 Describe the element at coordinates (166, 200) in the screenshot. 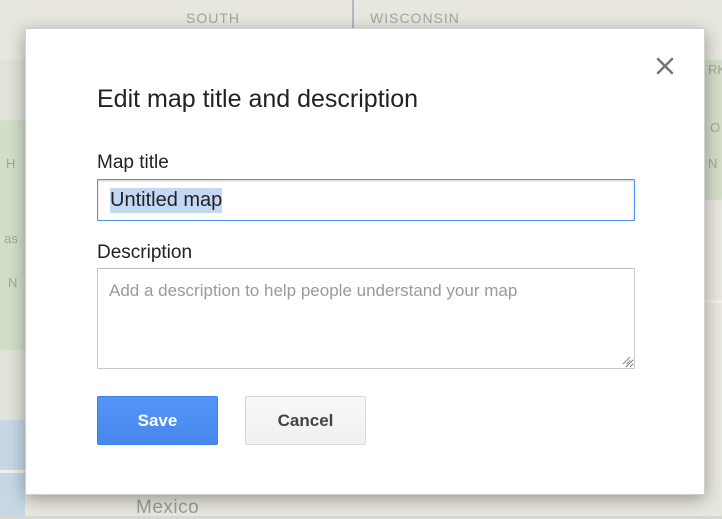

I see `map-title-value: Untitled map` at that location.